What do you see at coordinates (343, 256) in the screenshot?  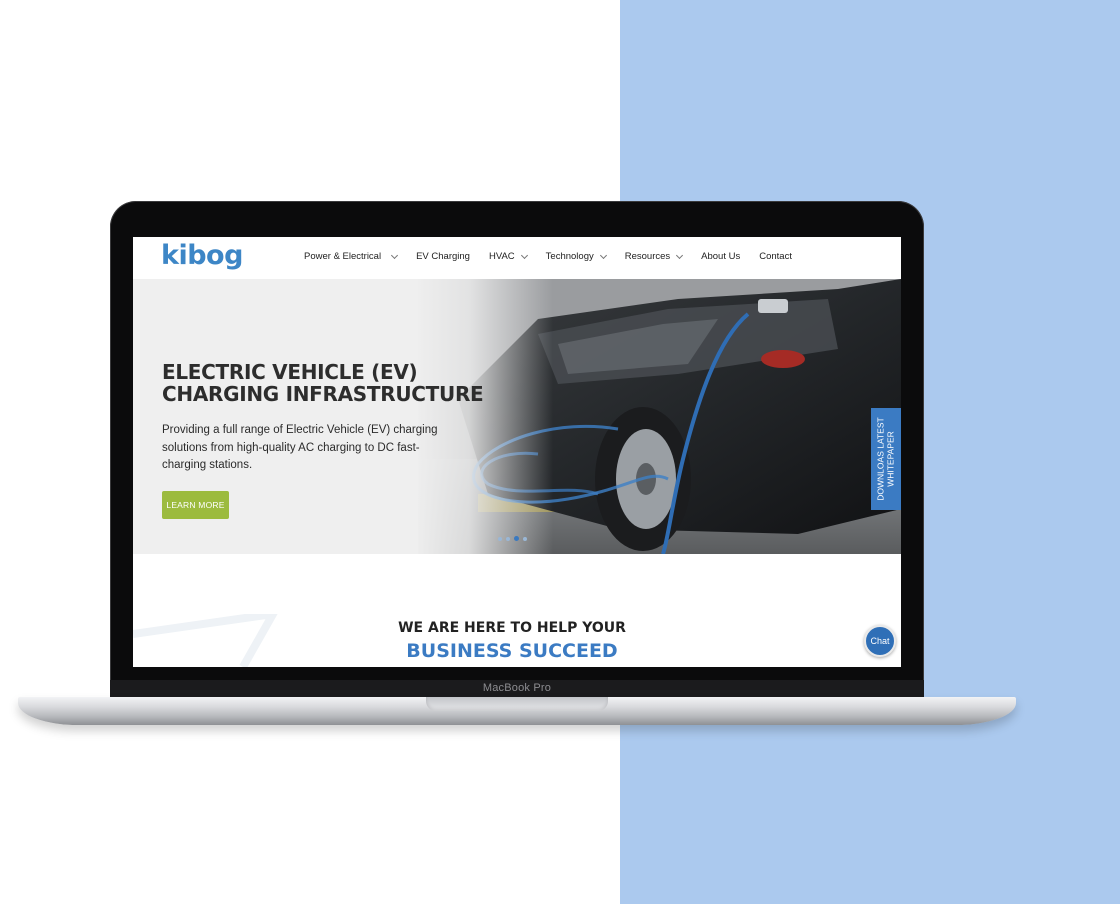 I see `nav-label: Power & Electrical` at bounding box center [343, 256].